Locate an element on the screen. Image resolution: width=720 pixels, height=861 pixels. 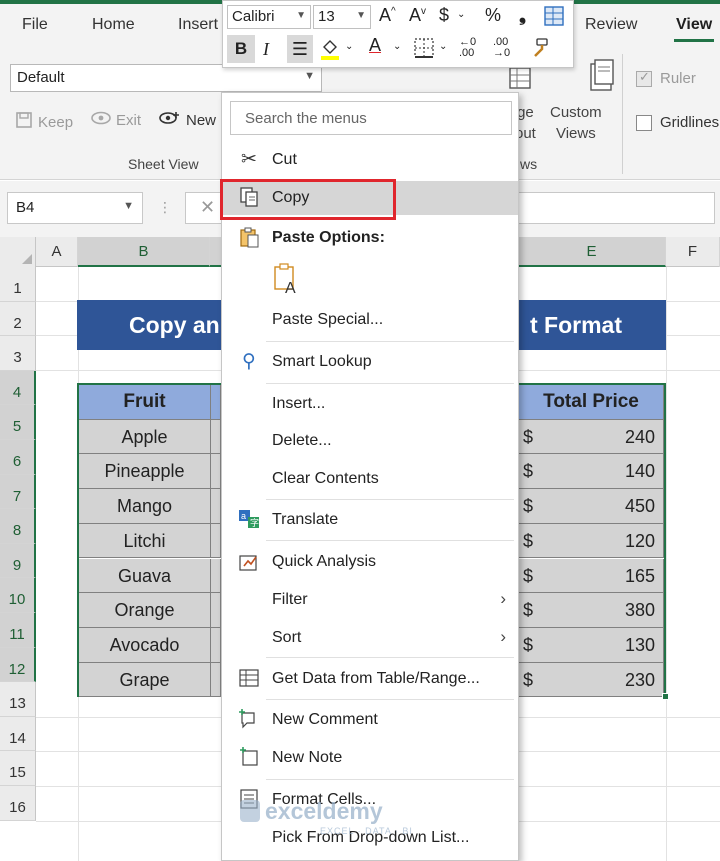
new-sheet-view-button: New is located at coordinates (187, 120).